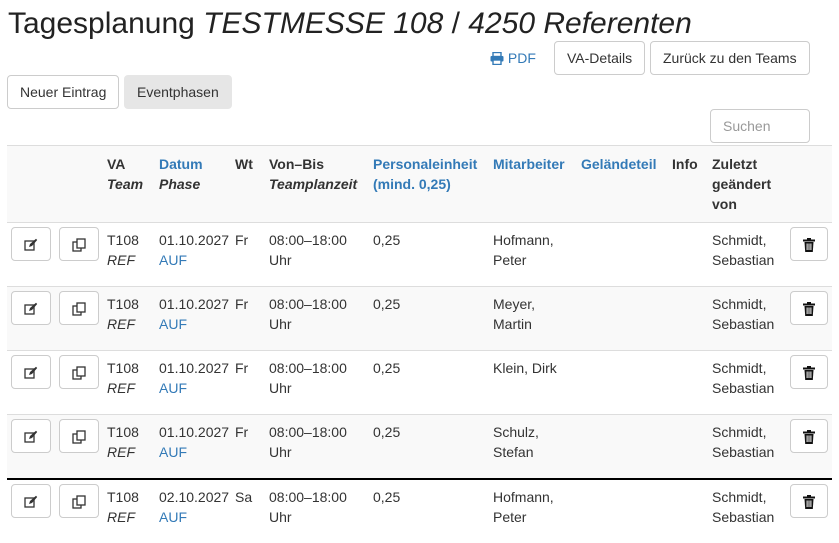 This screenshot has height=543, width=839. What do you see at coordinates (63, 92) in the screenshot?
I see `new-entry-button: Neuer Eintrag` at bounding box center [63, 92].